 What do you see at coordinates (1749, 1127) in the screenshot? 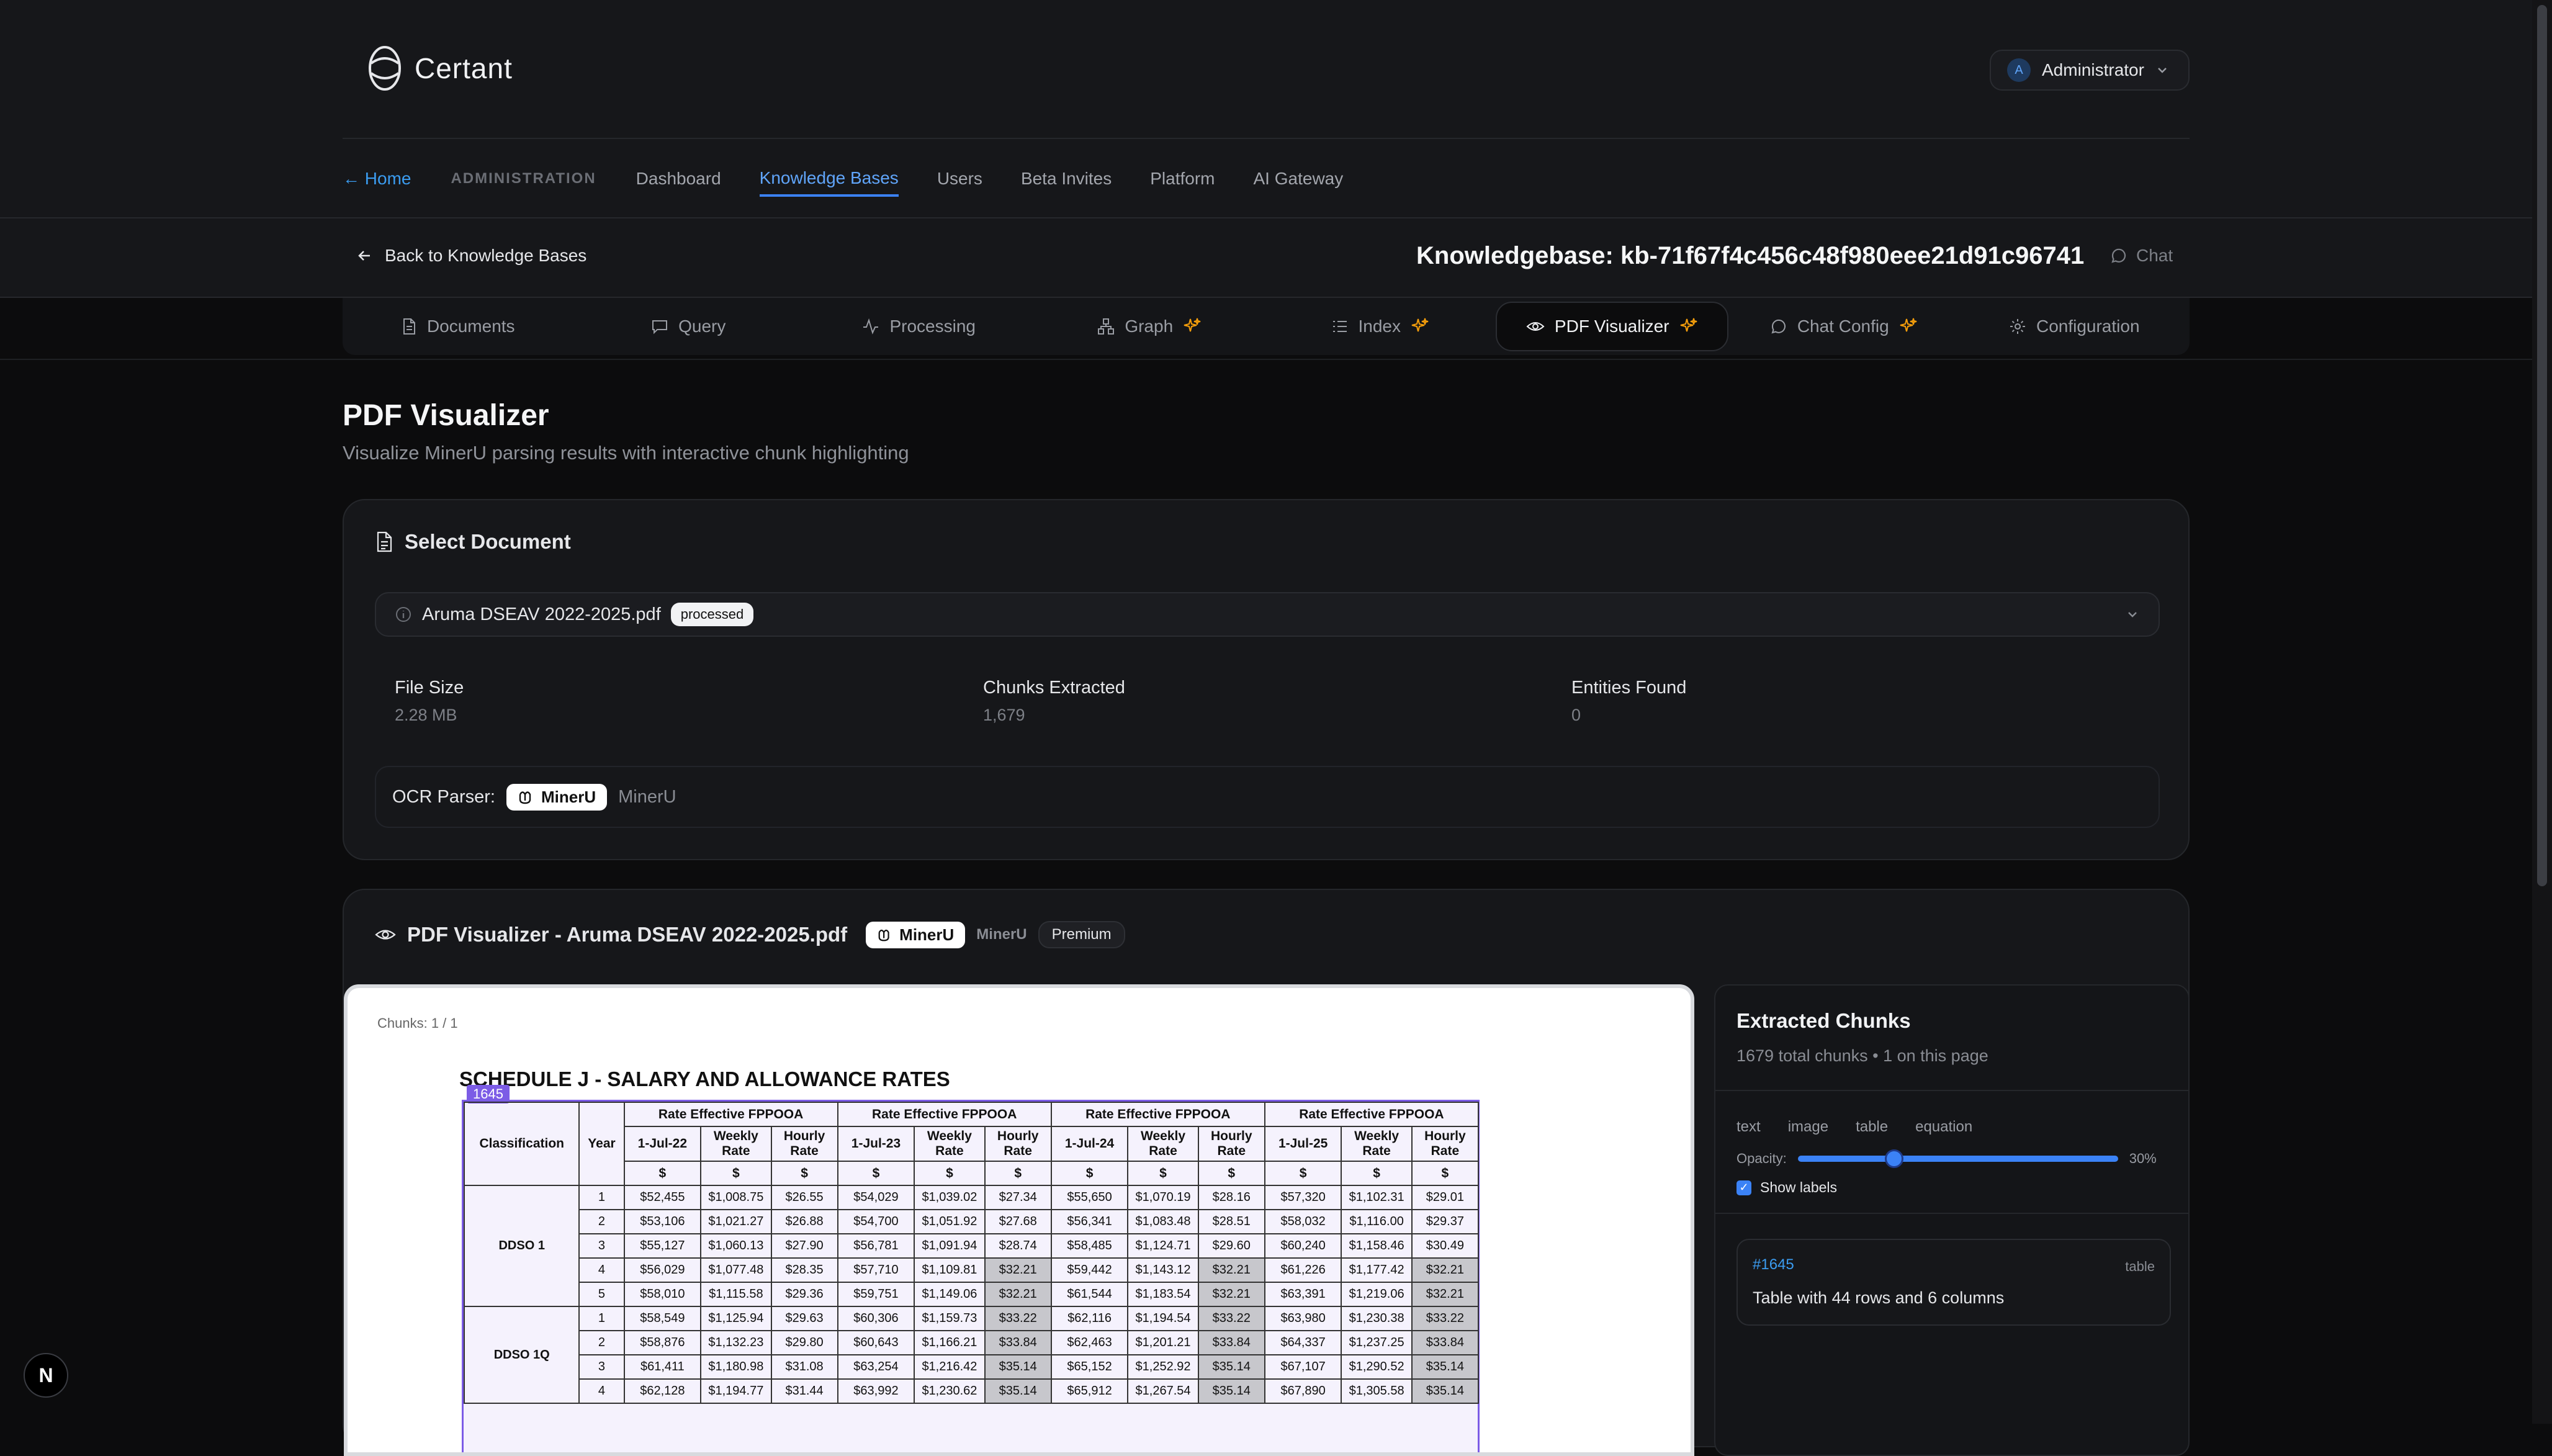
I see `filter-text: text` at bounding box center [1749, 1127].